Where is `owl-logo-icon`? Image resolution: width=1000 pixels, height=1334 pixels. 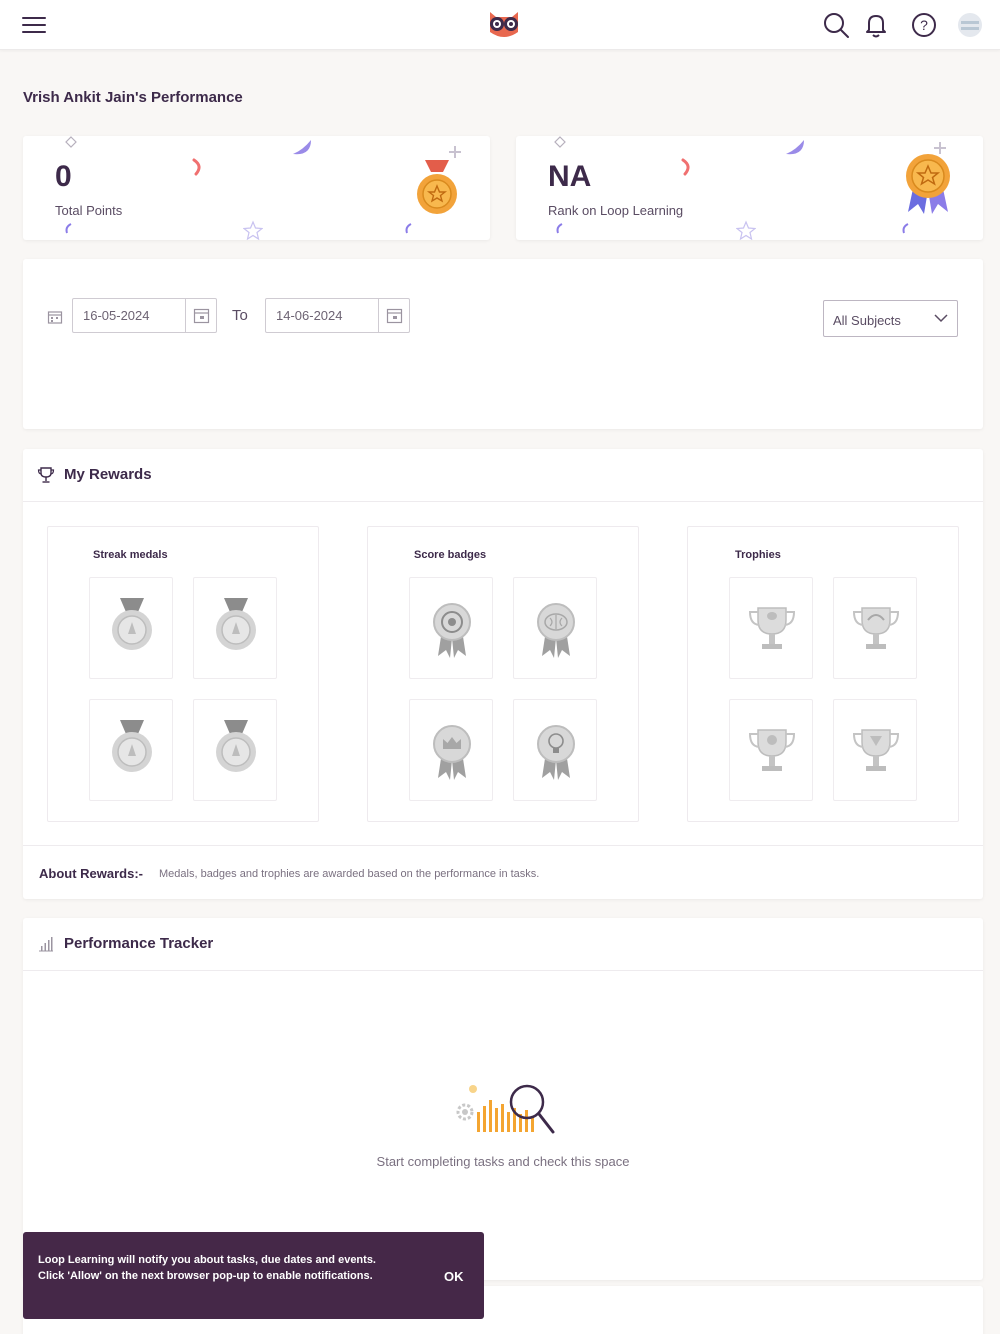
owl-logo-icon is located at coordinates (504, 25).